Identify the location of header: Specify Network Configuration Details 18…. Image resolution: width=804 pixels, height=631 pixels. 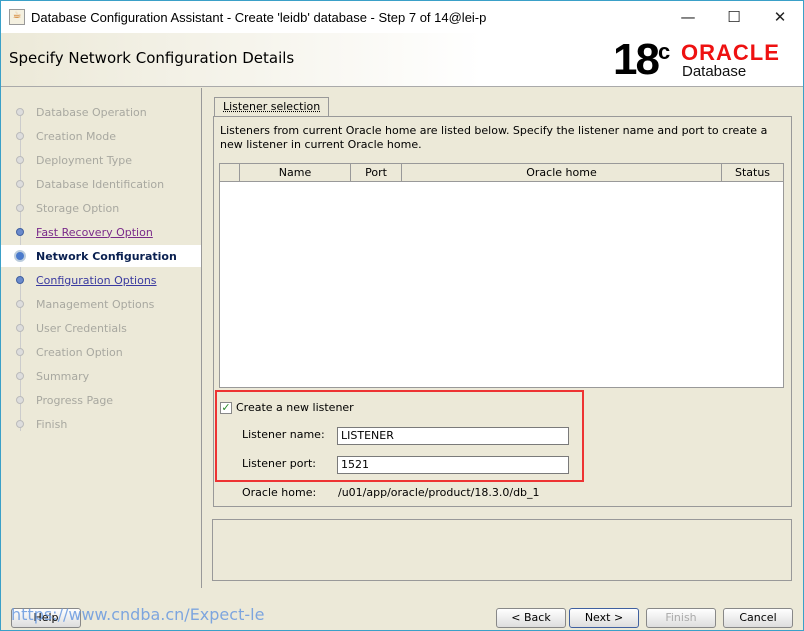
(402, 60).